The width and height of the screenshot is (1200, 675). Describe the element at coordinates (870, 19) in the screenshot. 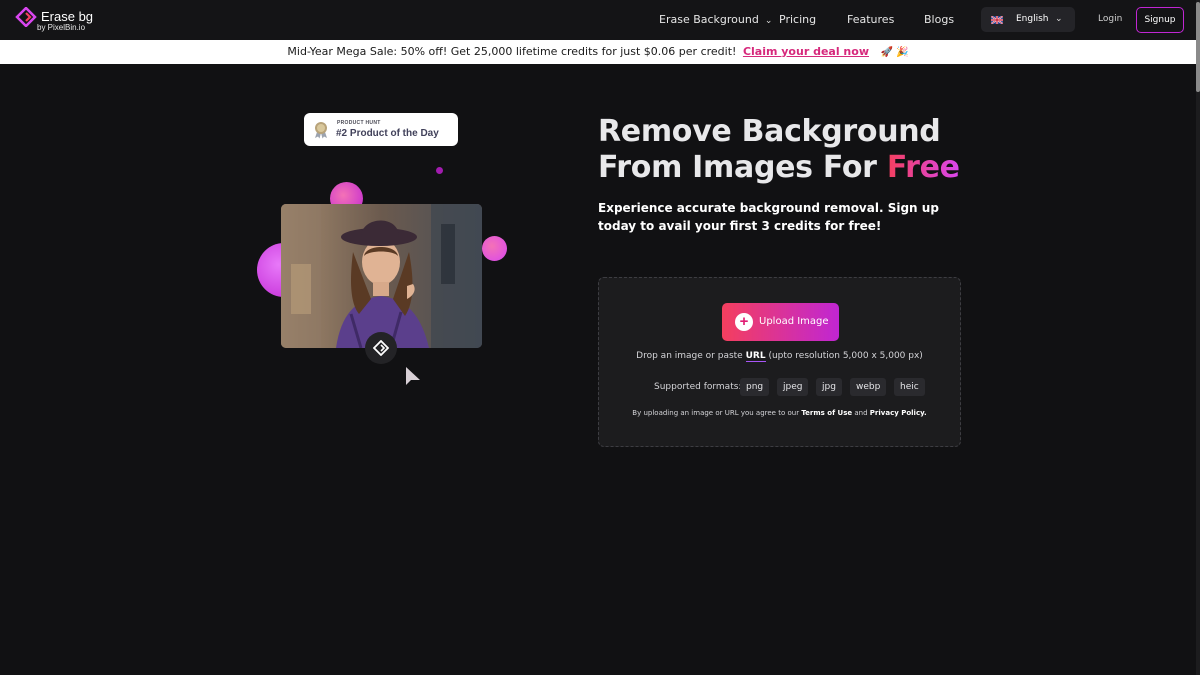

I see `nav-features: Features` at that location.